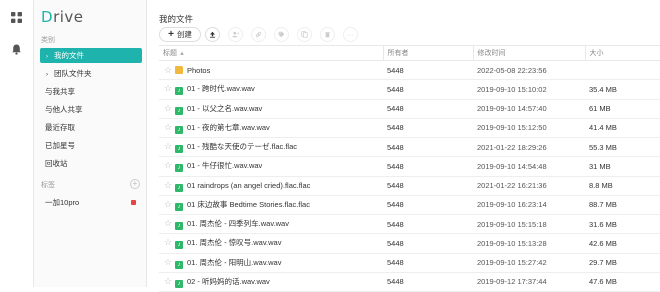 This screenshot has width=660, height=292. What do you see at coordinates (271, 109) in the screenshot?
I see `file-name-cell: ☆ ♪ 01 - 以父之名.wav.wav` at bounding box center [271, 109].